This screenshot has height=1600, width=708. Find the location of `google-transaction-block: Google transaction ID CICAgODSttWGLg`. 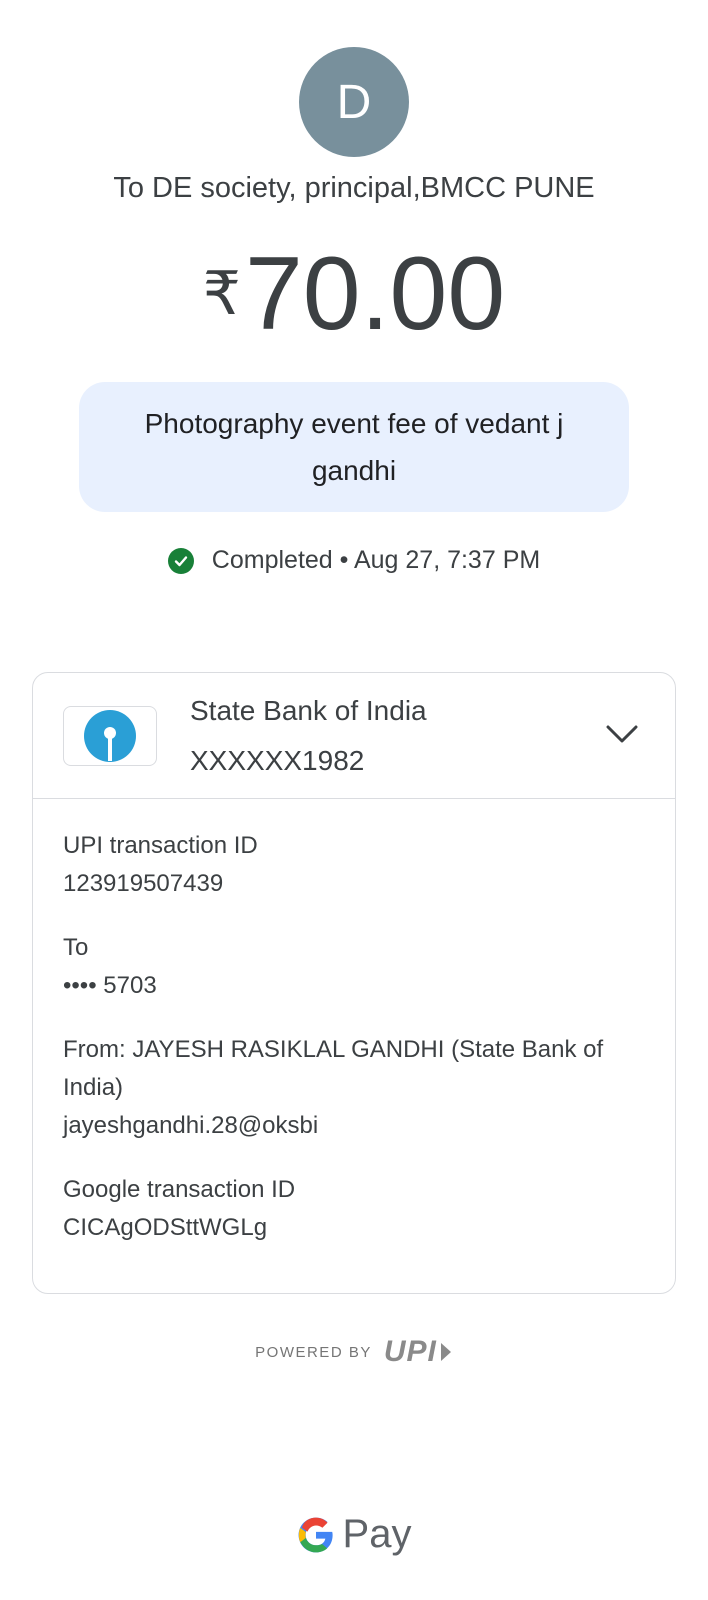

google-transaction-block: Google transaction ID CICAgODSttWGLg is located at coordinates (354, 1209).